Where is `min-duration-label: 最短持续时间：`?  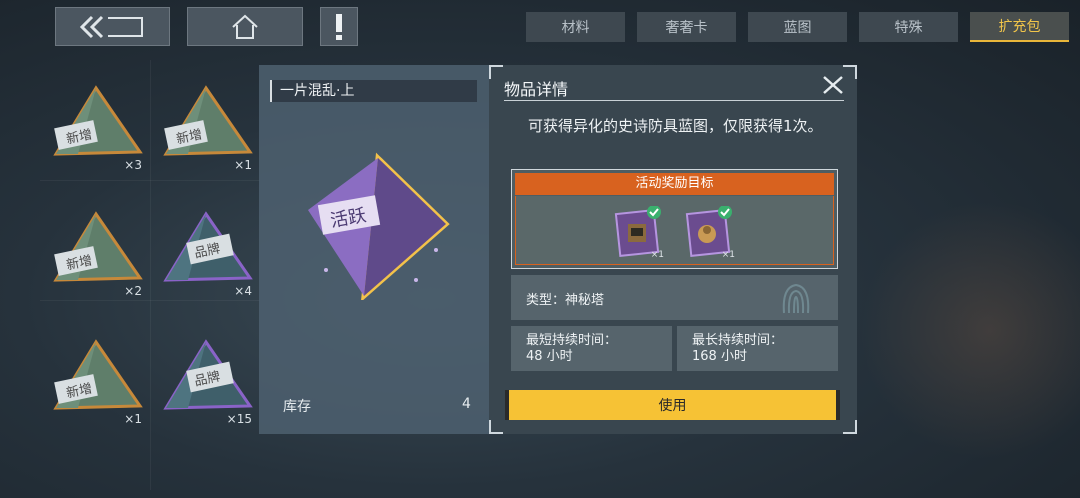 min-duration-label: 最短持续时间： is located at coordinates (572, 340).